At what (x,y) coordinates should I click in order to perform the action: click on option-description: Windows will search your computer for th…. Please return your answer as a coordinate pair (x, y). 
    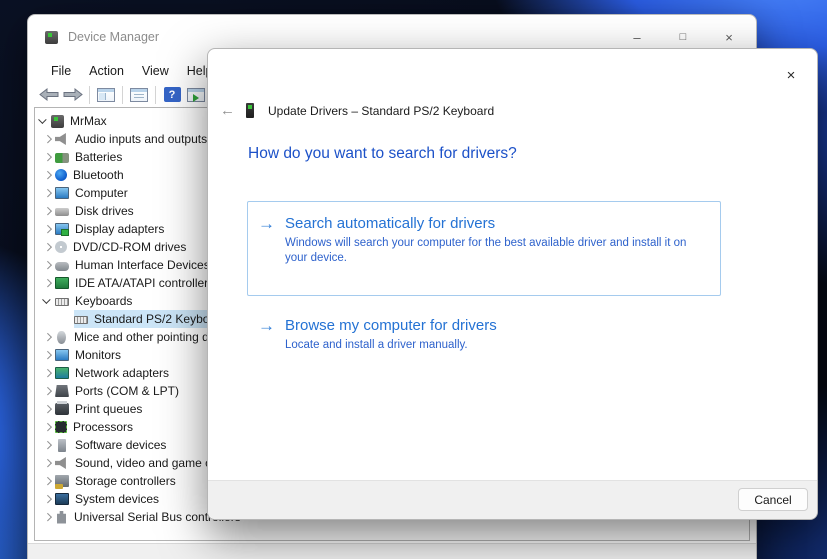
    Looking at the image, I should click on (486, 250).